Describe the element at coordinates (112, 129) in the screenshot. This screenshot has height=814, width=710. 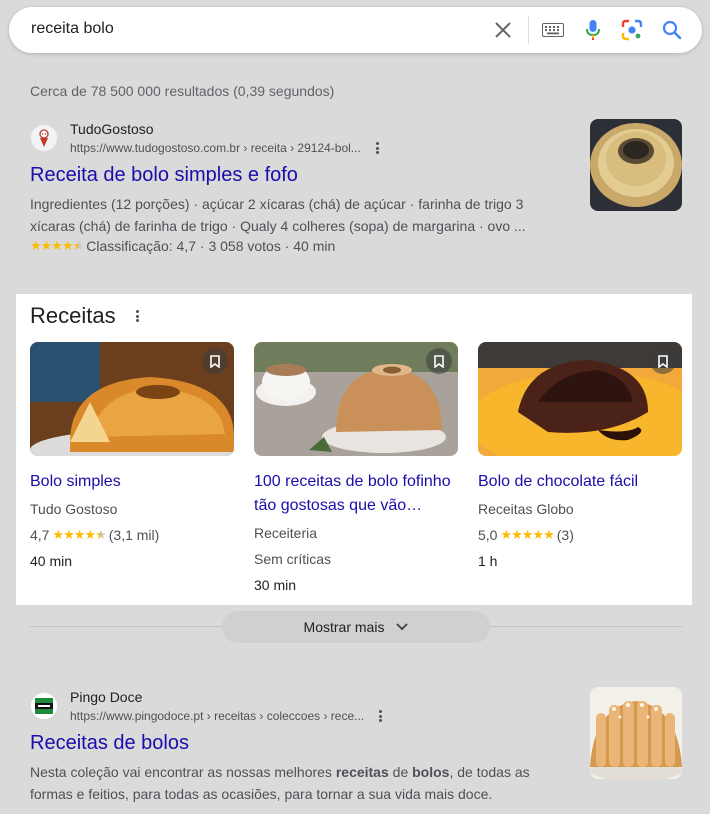
I see `result-site-name: TudoGostoso` at that location.